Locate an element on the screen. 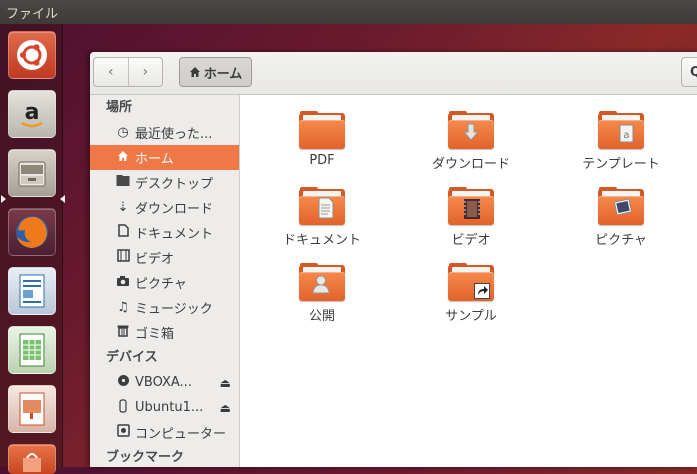 The image size is (697, 474). folder-item-public: 公開 is located at coordinates (322, 293).